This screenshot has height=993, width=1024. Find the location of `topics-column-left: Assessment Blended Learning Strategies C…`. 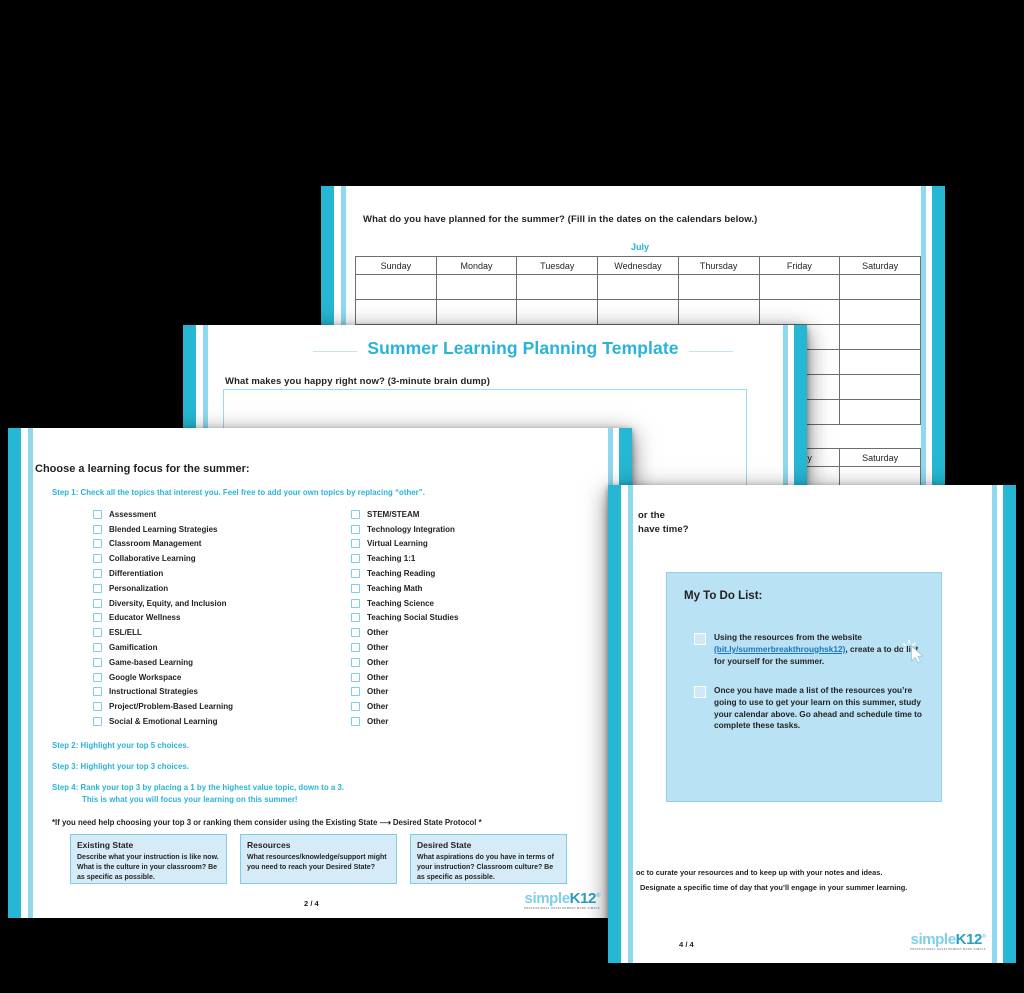

topics-column-left: Assessment Blended Learning Strategies C… is located at coordinates (163, 618).